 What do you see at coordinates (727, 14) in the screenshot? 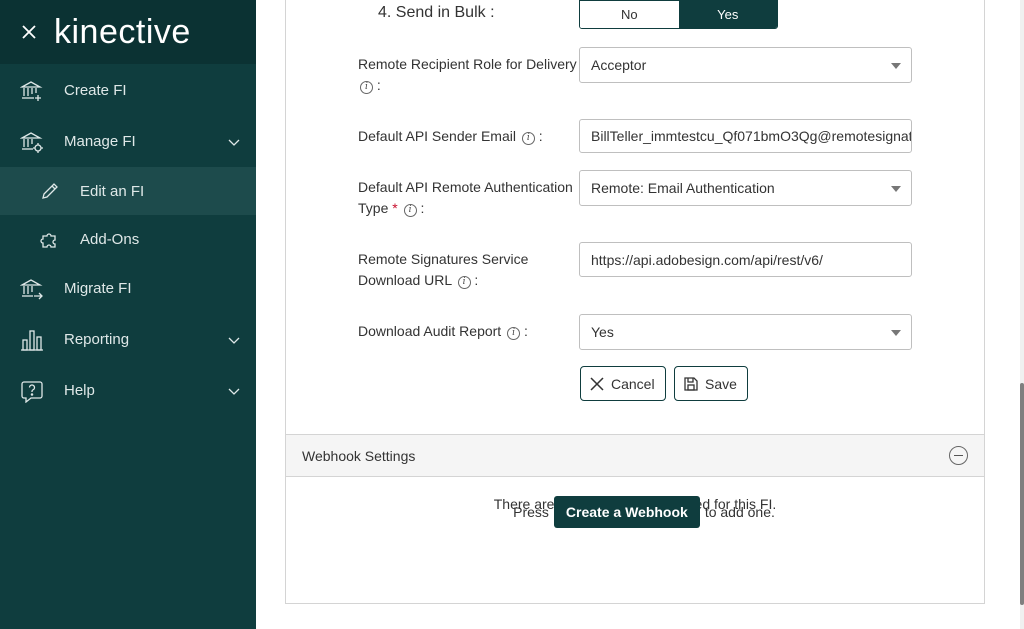
I see `send-bulk-yes-button: Yes` at bounding box center [727, 14].